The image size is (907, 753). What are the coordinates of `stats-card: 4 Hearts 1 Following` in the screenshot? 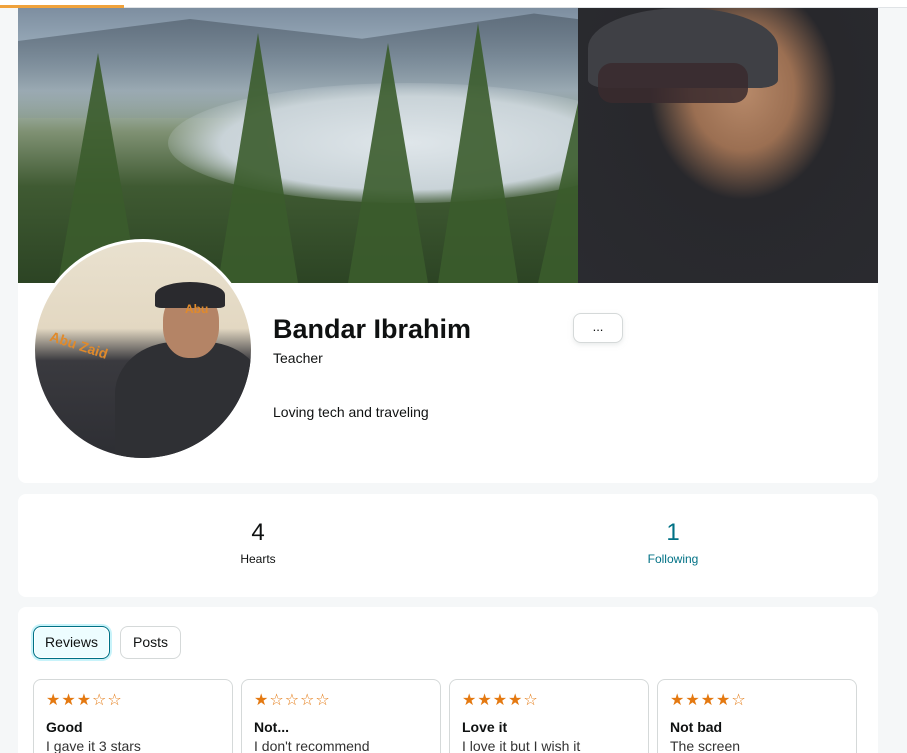 It's located at (448, 545).